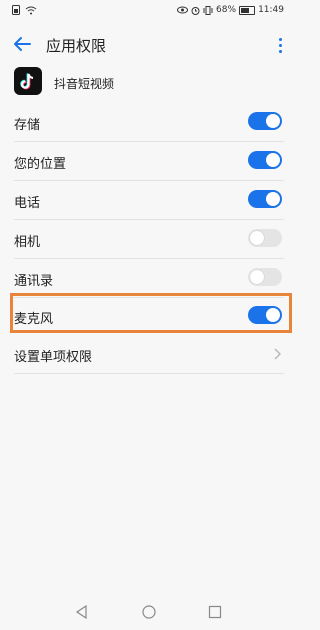 The height and width of the screenshot is (630, 320). I want to click on home-circle-icon, so click(149, 612).